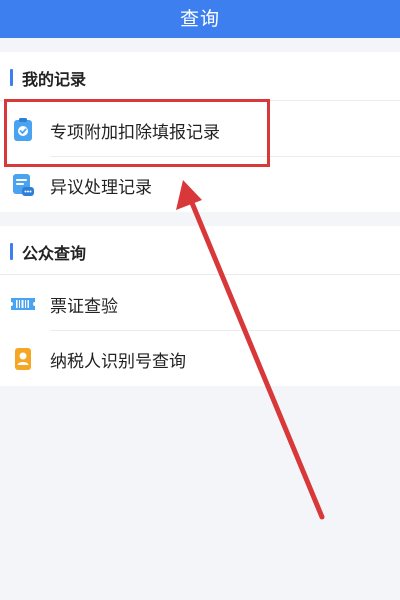  I want to click on page-title: 查询, so click(199, 18).